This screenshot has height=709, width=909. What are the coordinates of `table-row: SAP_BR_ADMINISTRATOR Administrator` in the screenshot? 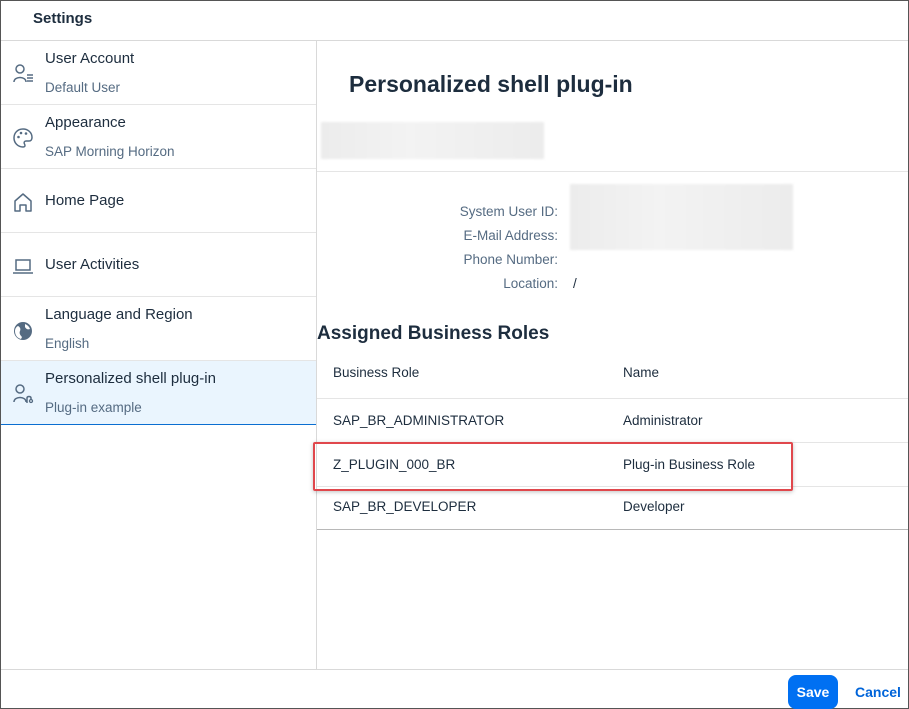 It's located at (612, 420).